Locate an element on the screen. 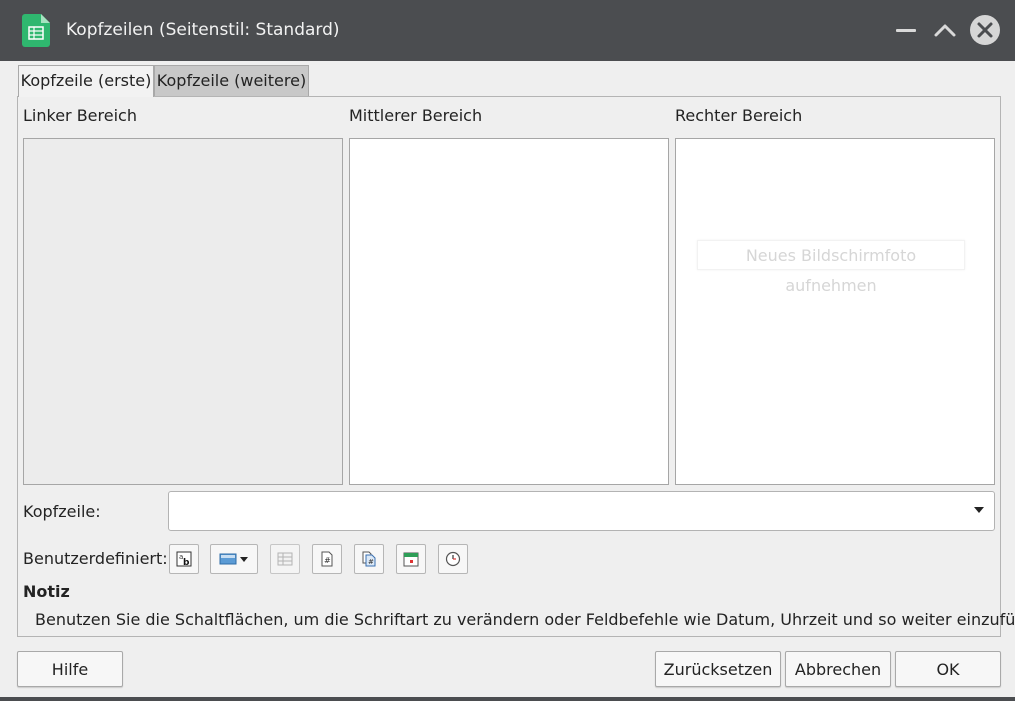  window-bottom-border is located at coordinates (507, 699).